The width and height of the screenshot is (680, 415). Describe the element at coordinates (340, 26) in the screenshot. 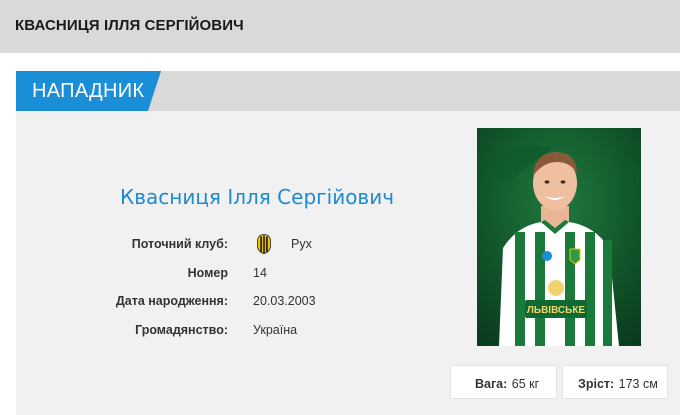

I see `page-header: КВАСНИЦЯ ІЛЛЯ СЕРГІЙОВИЧ` at that location.